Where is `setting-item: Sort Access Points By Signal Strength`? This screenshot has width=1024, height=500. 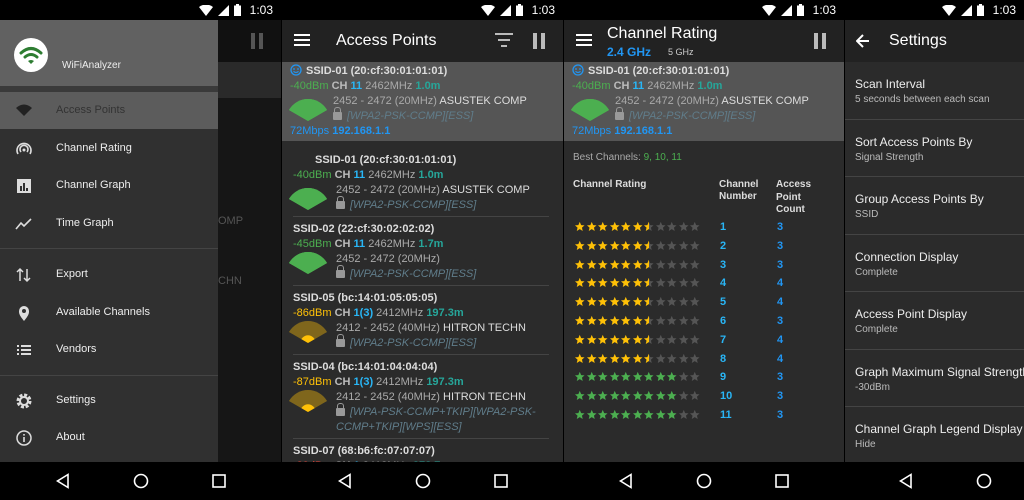
setting-item: Sort Access Points By Signal Strength is located at coordinates (934, 148).